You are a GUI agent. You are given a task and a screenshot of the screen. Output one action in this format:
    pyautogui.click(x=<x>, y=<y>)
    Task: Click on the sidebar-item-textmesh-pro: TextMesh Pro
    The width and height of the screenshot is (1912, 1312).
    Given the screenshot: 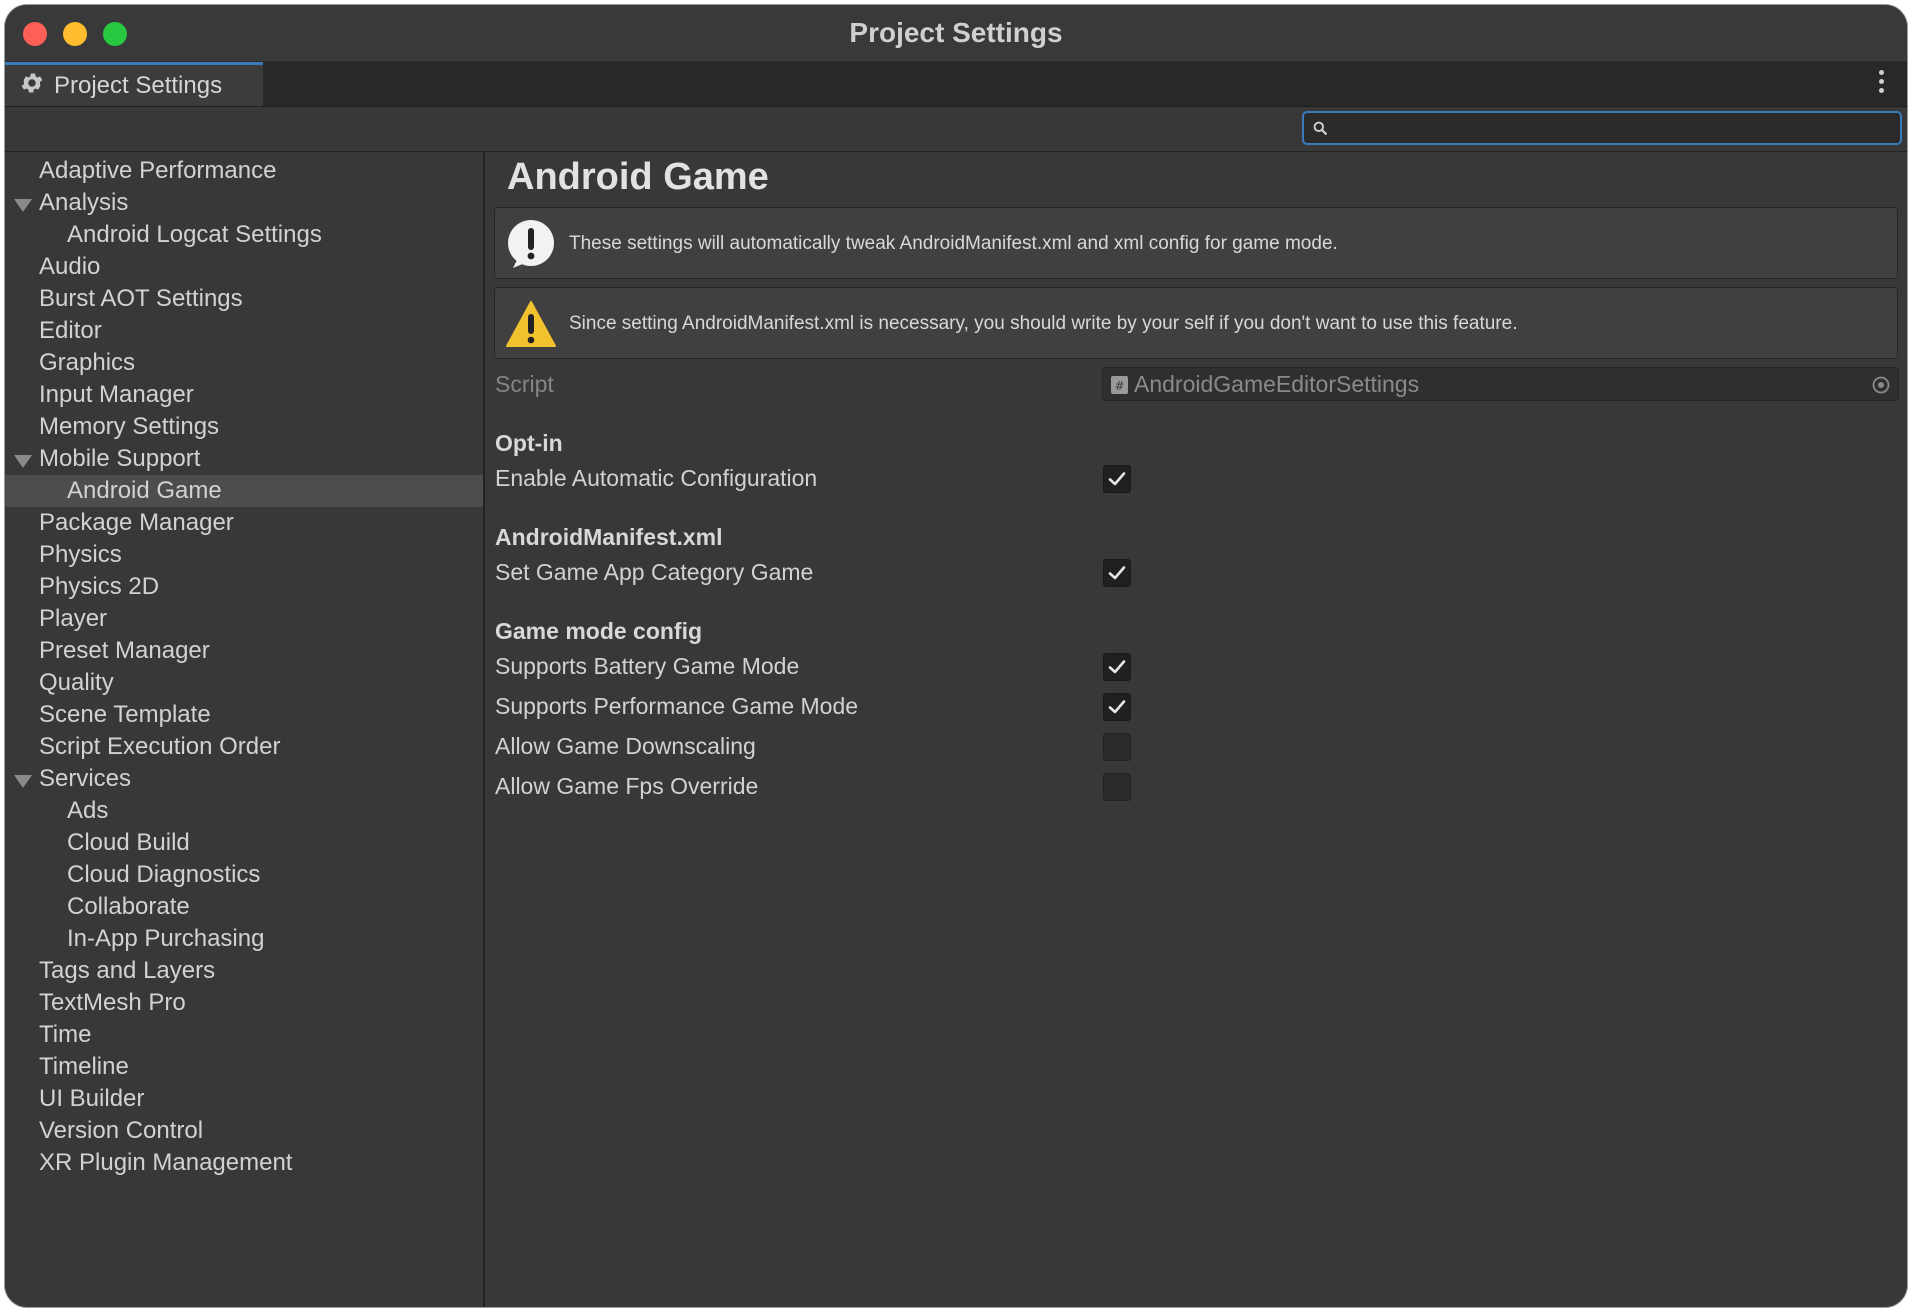 What is the action you would take?
    pyautogui.click(x=244, y=1003)
    